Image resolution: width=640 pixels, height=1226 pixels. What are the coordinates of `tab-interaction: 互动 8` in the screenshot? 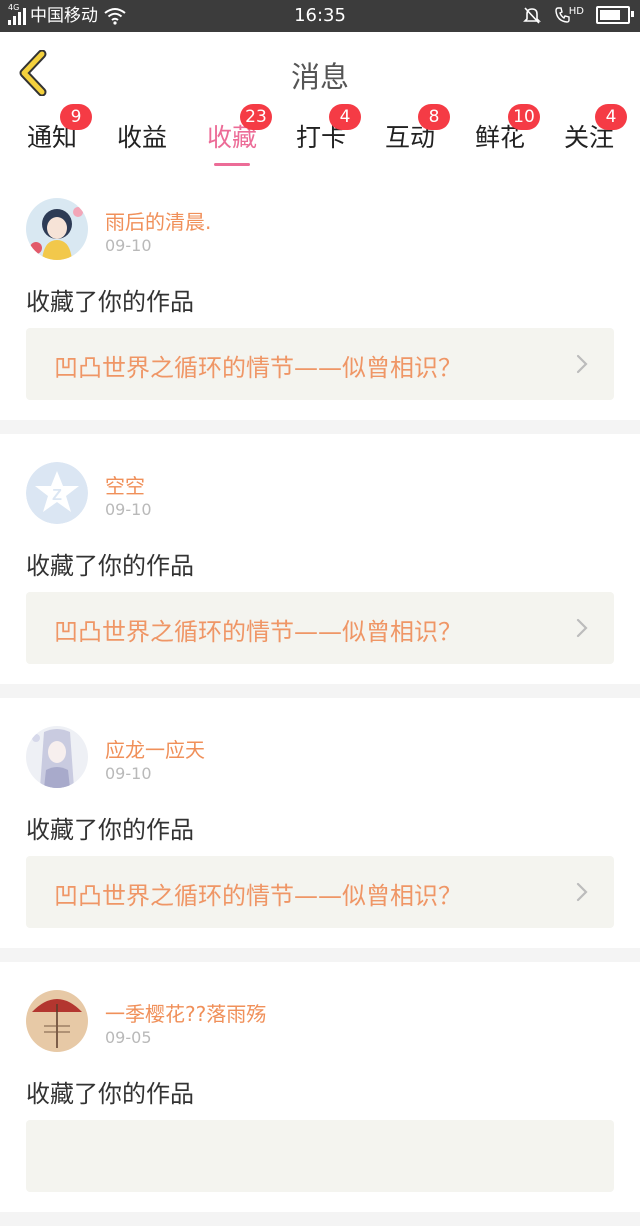 It's located at (417, 135).